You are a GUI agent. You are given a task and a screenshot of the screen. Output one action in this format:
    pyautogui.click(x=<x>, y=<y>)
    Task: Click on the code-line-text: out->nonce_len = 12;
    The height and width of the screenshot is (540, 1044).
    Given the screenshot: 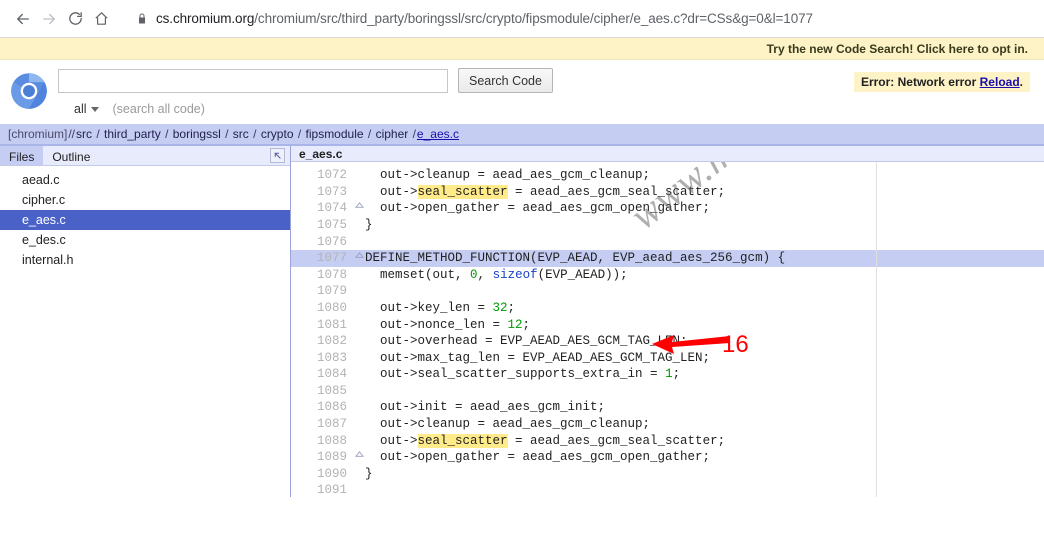 What is the action you would take?
    pyautogui.click(x=448, y=324)
    